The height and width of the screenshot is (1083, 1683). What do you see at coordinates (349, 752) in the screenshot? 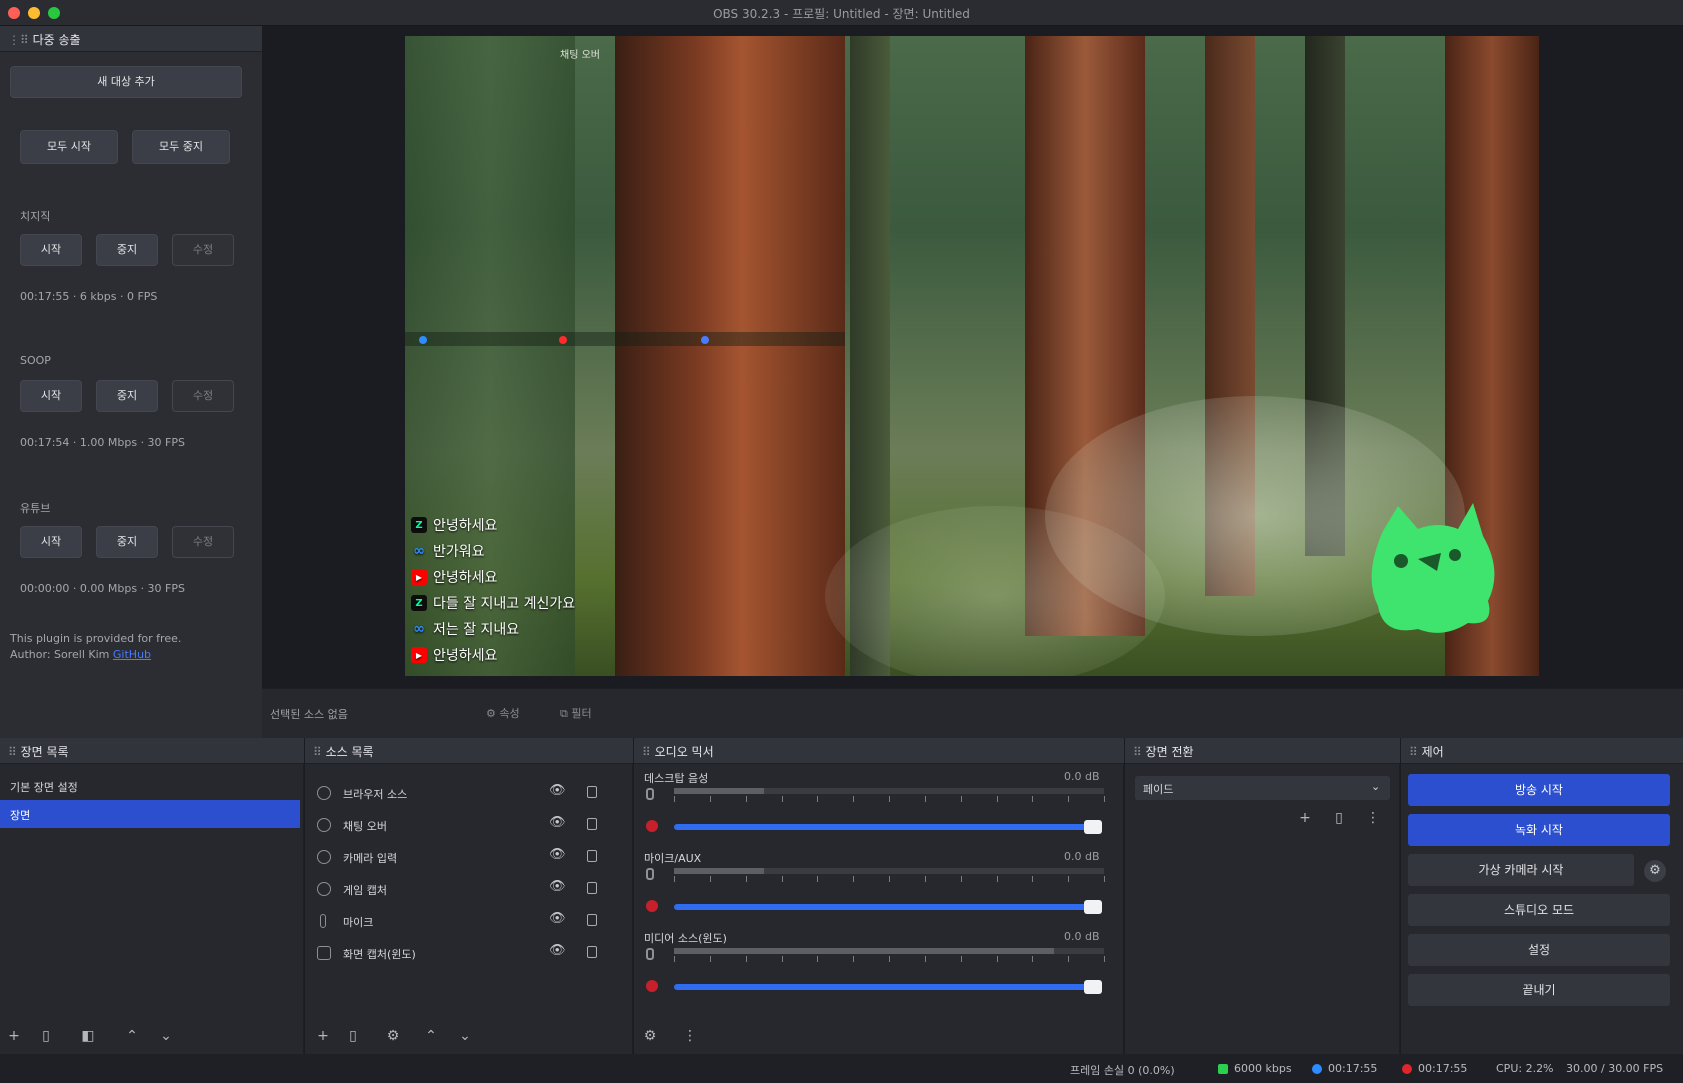
I see `sources-title: 소스 목록` at bounding box center [349, 752].